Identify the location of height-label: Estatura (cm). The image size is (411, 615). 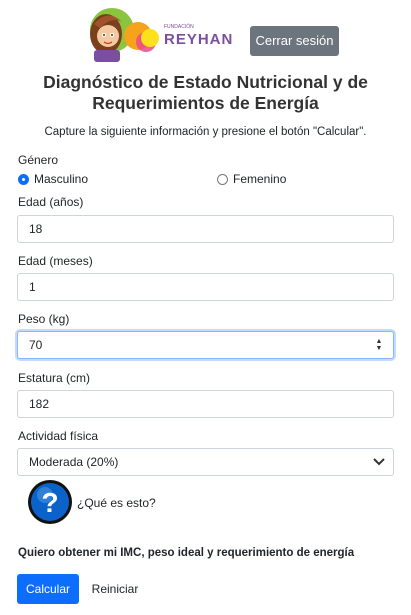
(54, 378).